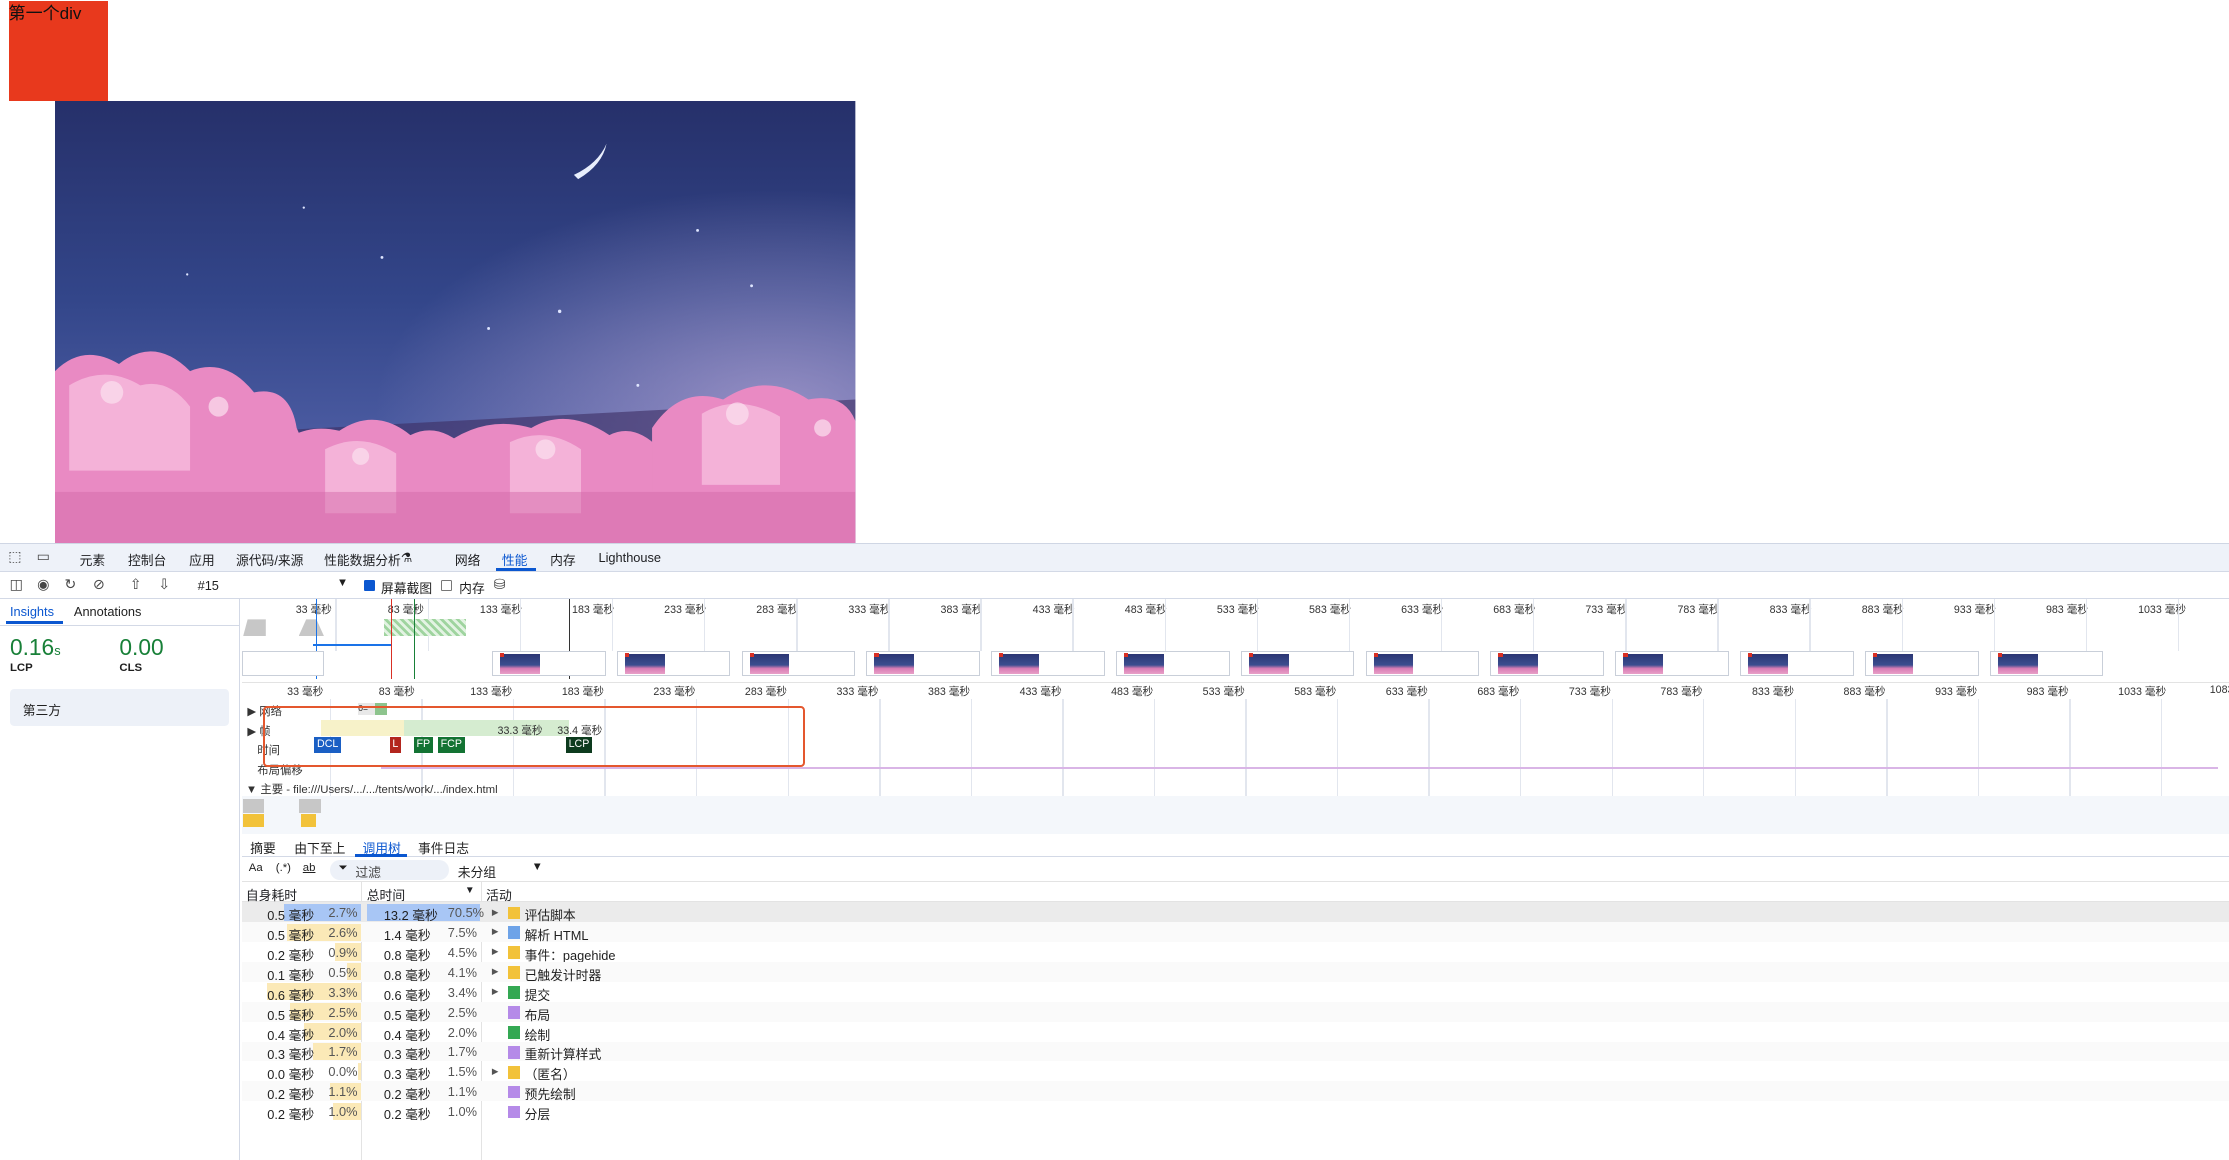 The width and height of the screenshot is (2229, 1160). Describe the element at coordinates (443, 847) in the screenshot. I see `tab-event-log: 事件日志` at that location.